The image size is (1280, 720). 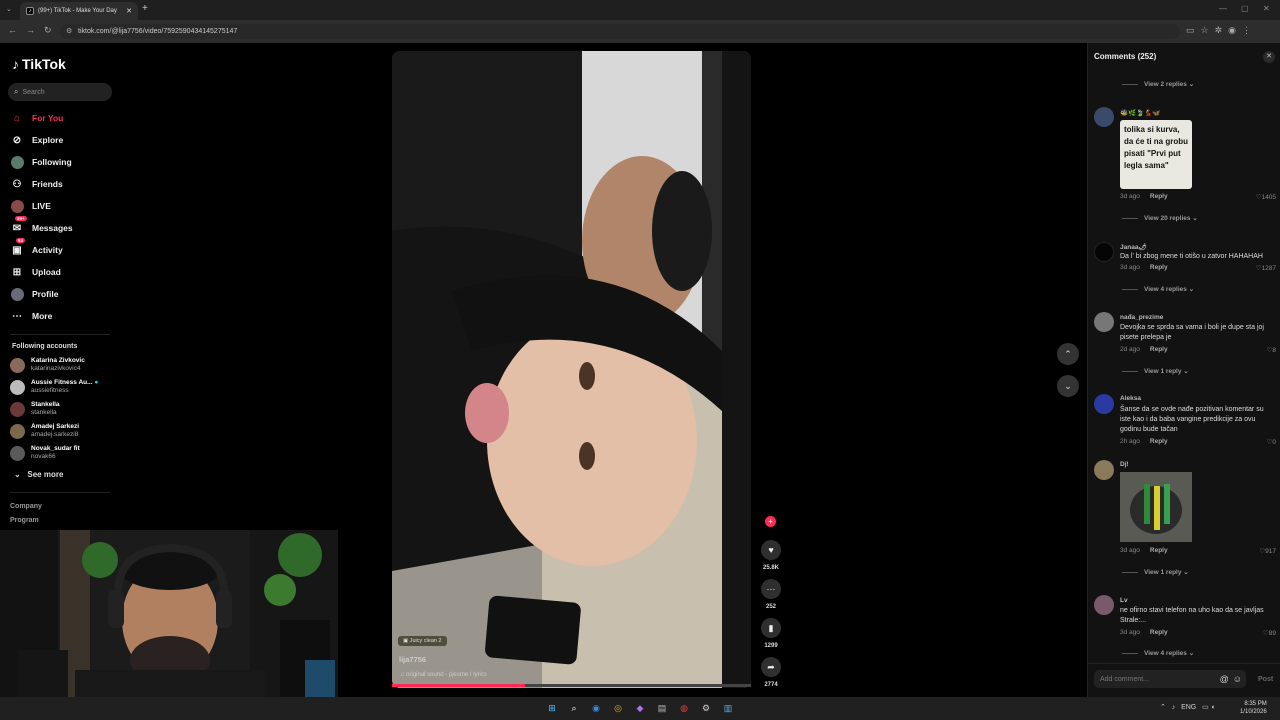 What do you see at coordinates (1235, 30) in the screenshot?
I see `profile-icon: ◉` at bounding box center [1235, 30].